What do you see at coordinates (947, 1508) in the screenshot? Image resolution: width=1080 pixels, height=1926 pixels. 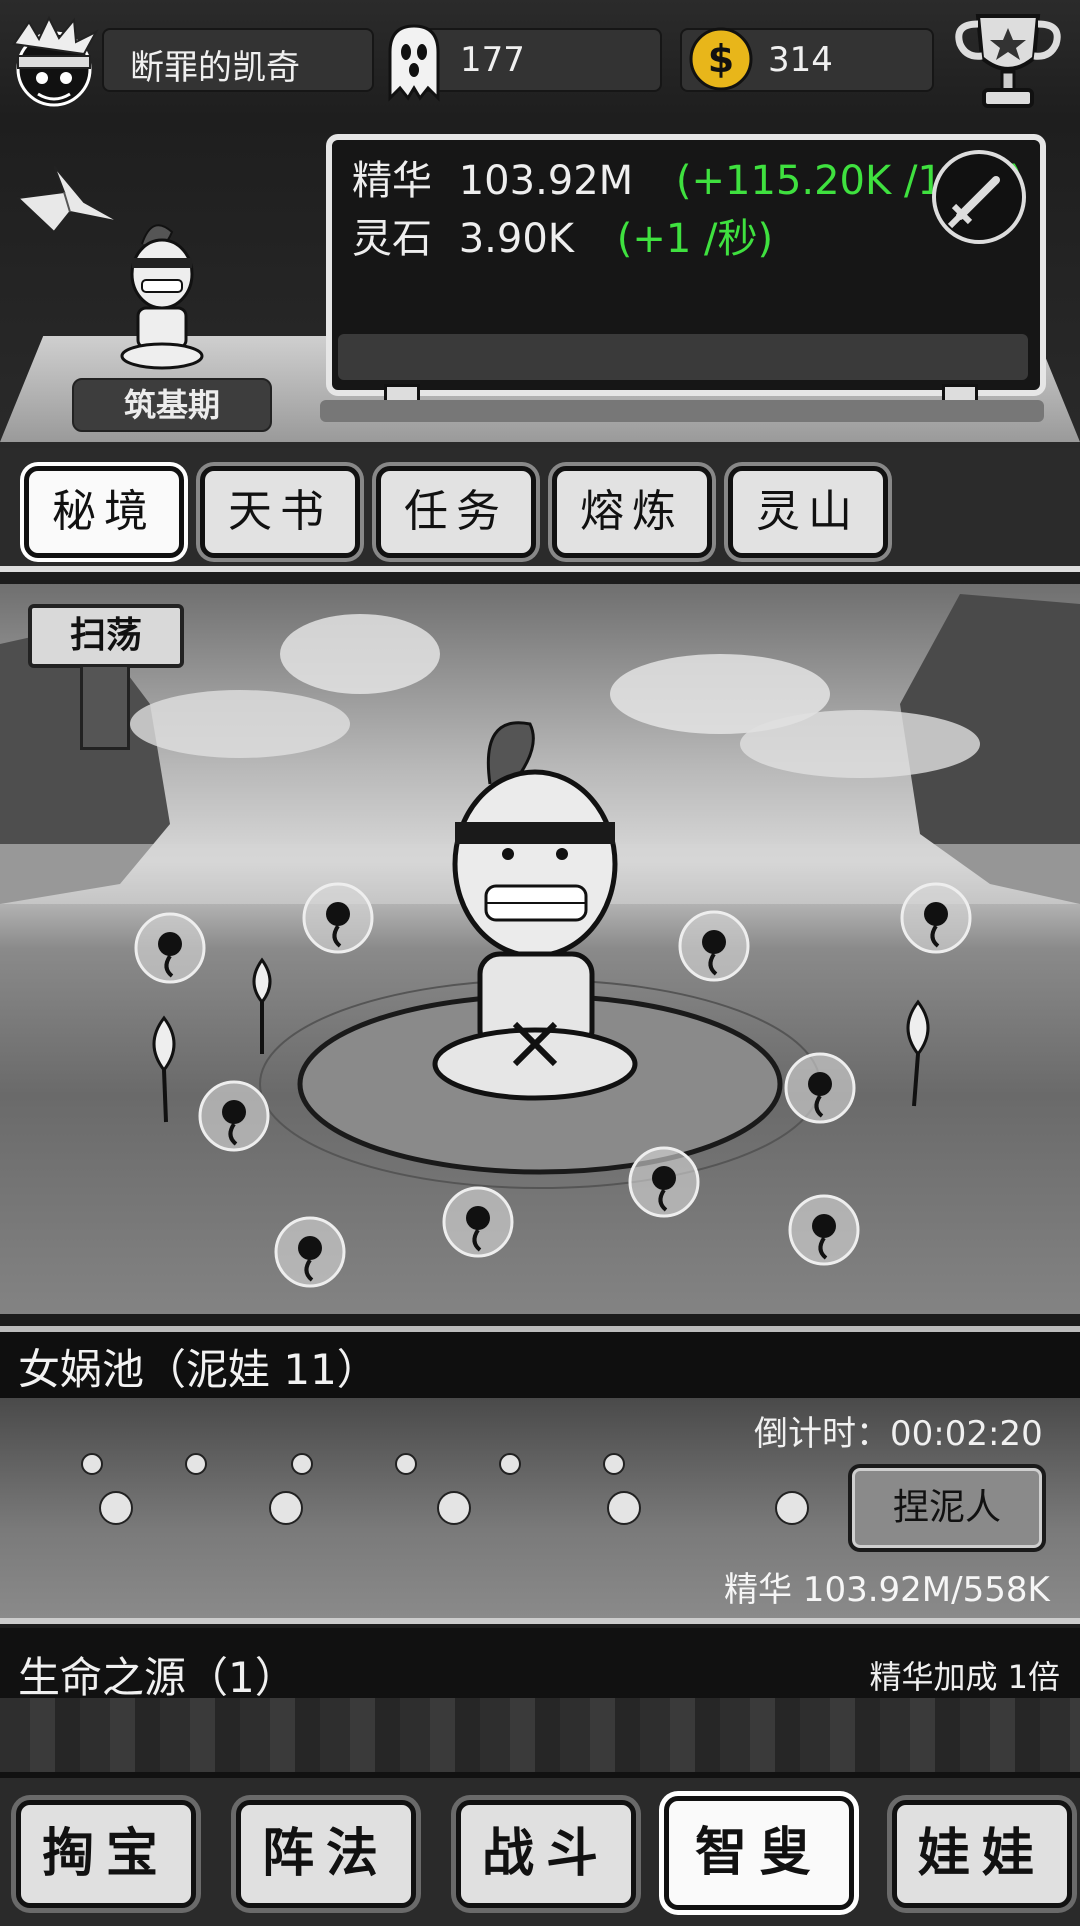 I see `knead-clay-button: 捏泥人` at bounding box center [947, 1508].